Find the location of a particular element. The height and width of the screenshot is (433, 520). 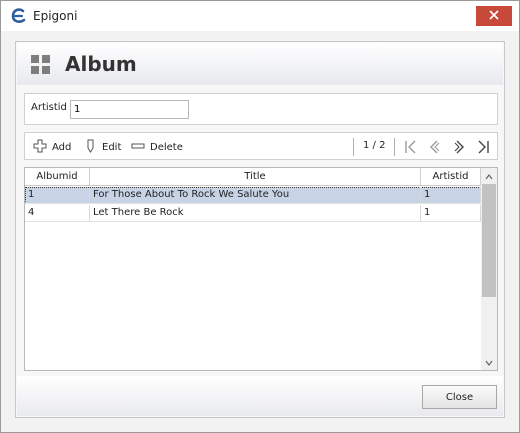

column-header-title: Title is located at coordinates (255, 177).